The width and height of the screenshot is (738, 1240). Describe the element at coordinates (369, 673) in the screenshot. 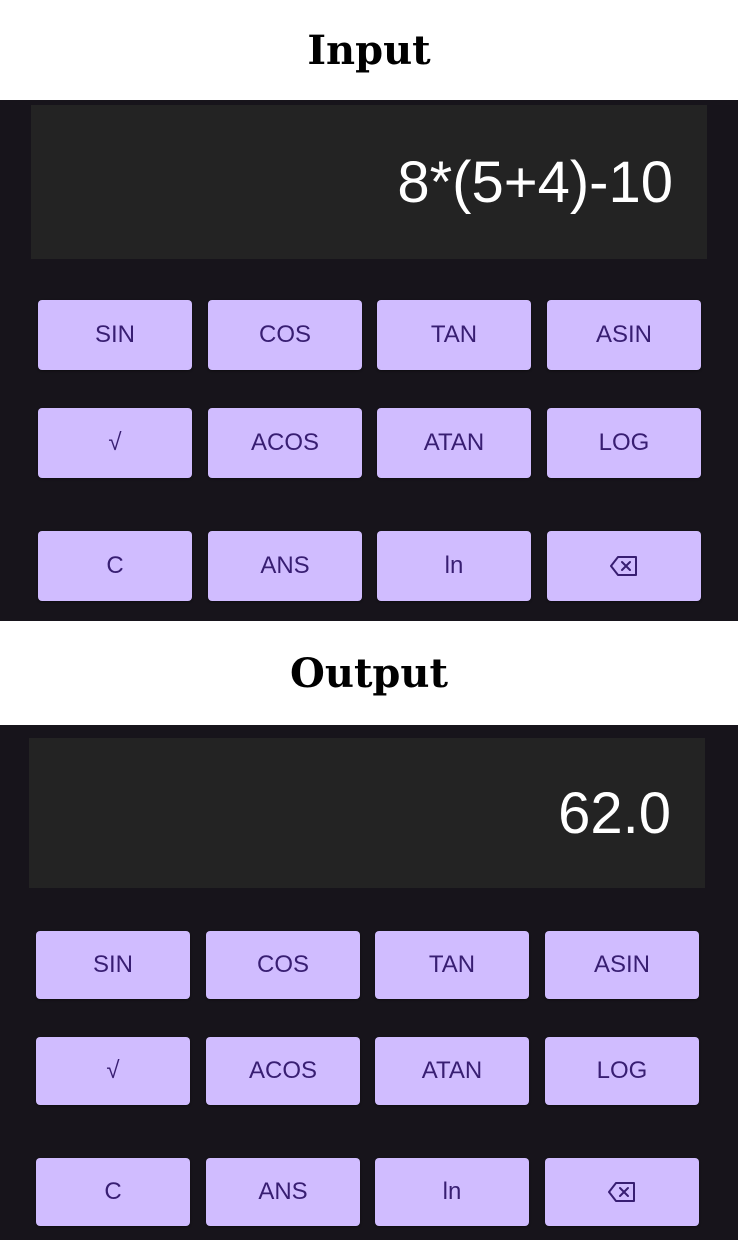

I see `output-caption: Output` at that location.